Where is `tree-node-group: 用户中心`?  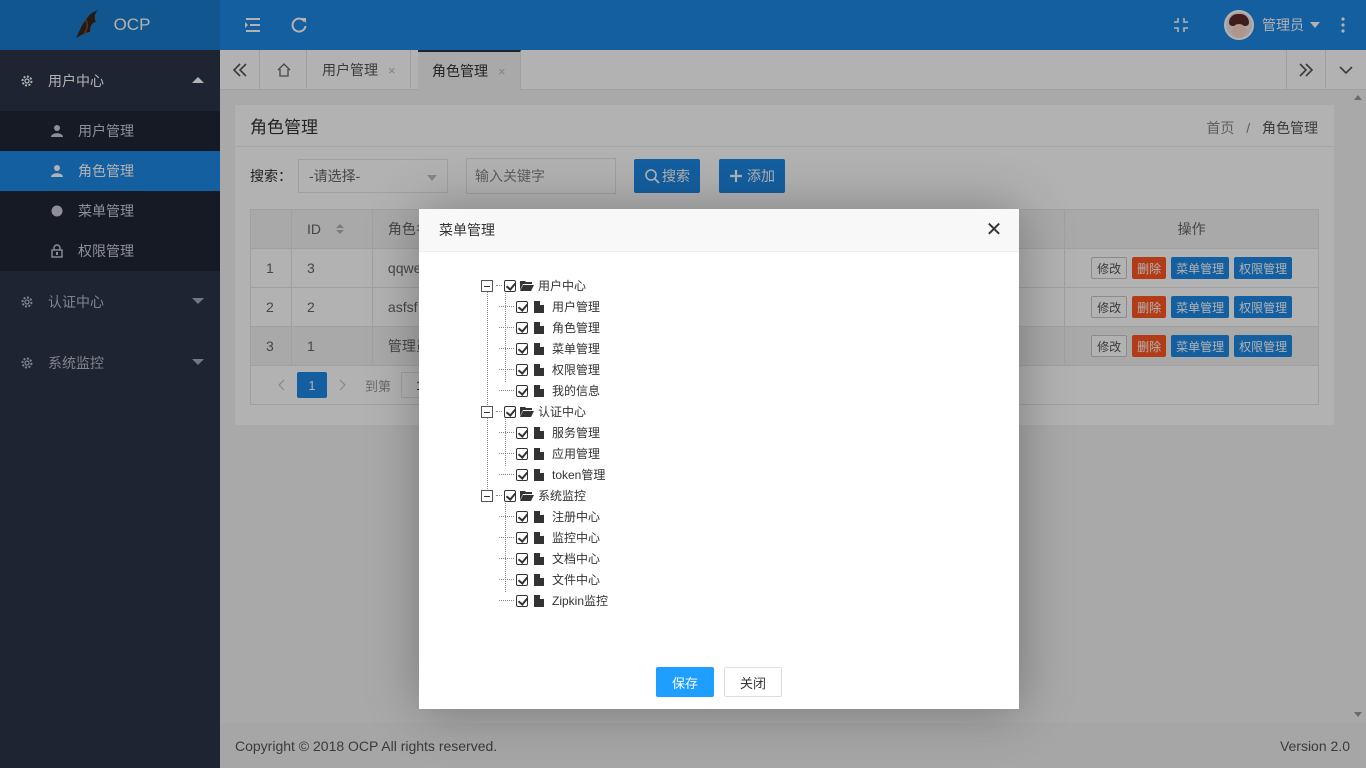
tree-node-group: 用户中心 is located at coordinates (544, 285).